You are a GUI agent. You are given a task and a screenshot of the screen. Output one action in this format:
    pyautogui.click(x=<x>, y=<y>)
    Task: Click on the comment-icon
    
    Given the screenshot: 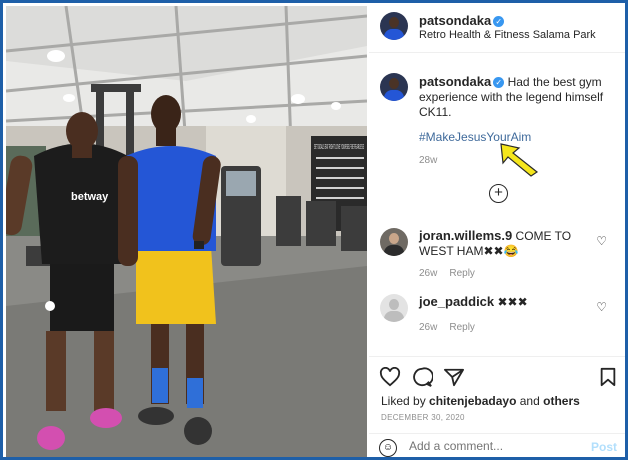 What is the action you would take?
    pyautogui.click(x=422, y=377)
    